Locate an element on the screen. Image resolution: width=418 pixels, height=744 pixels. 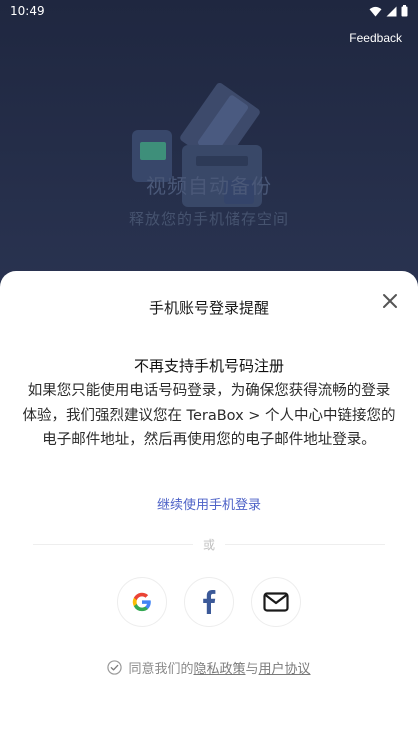
facebook-icon is located at coordinates (209, 602).